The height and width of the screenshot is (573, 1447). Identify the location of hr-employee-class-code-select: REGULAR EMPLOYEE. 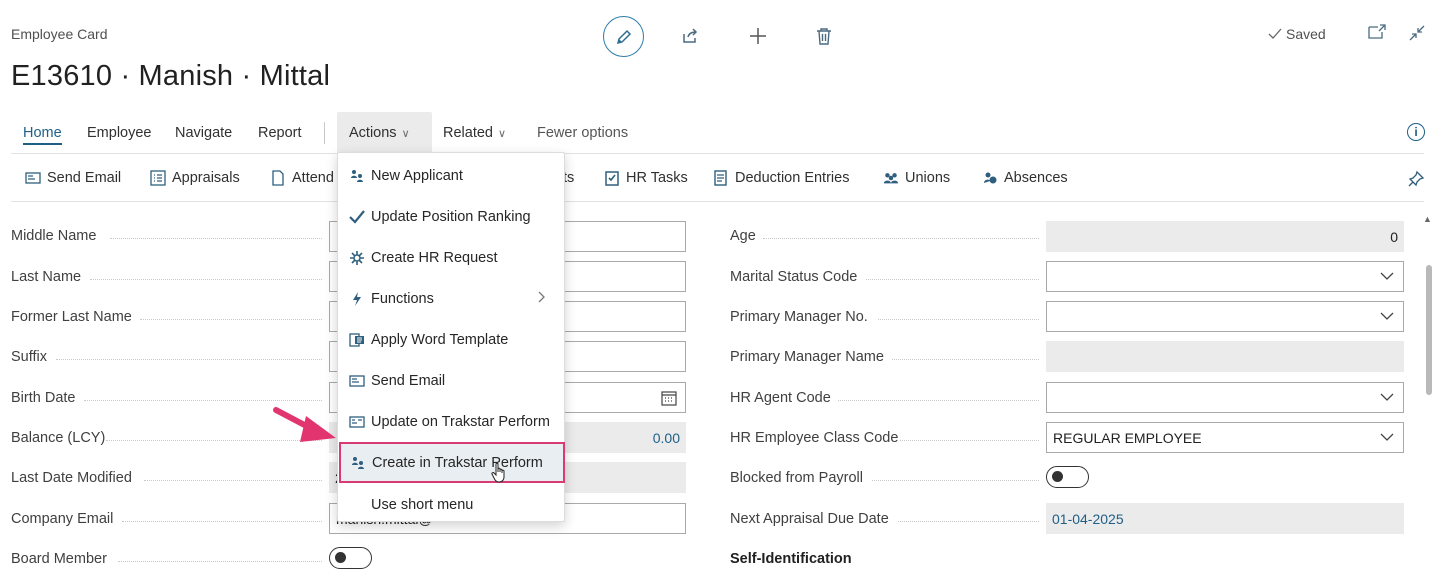
(1225, 437).